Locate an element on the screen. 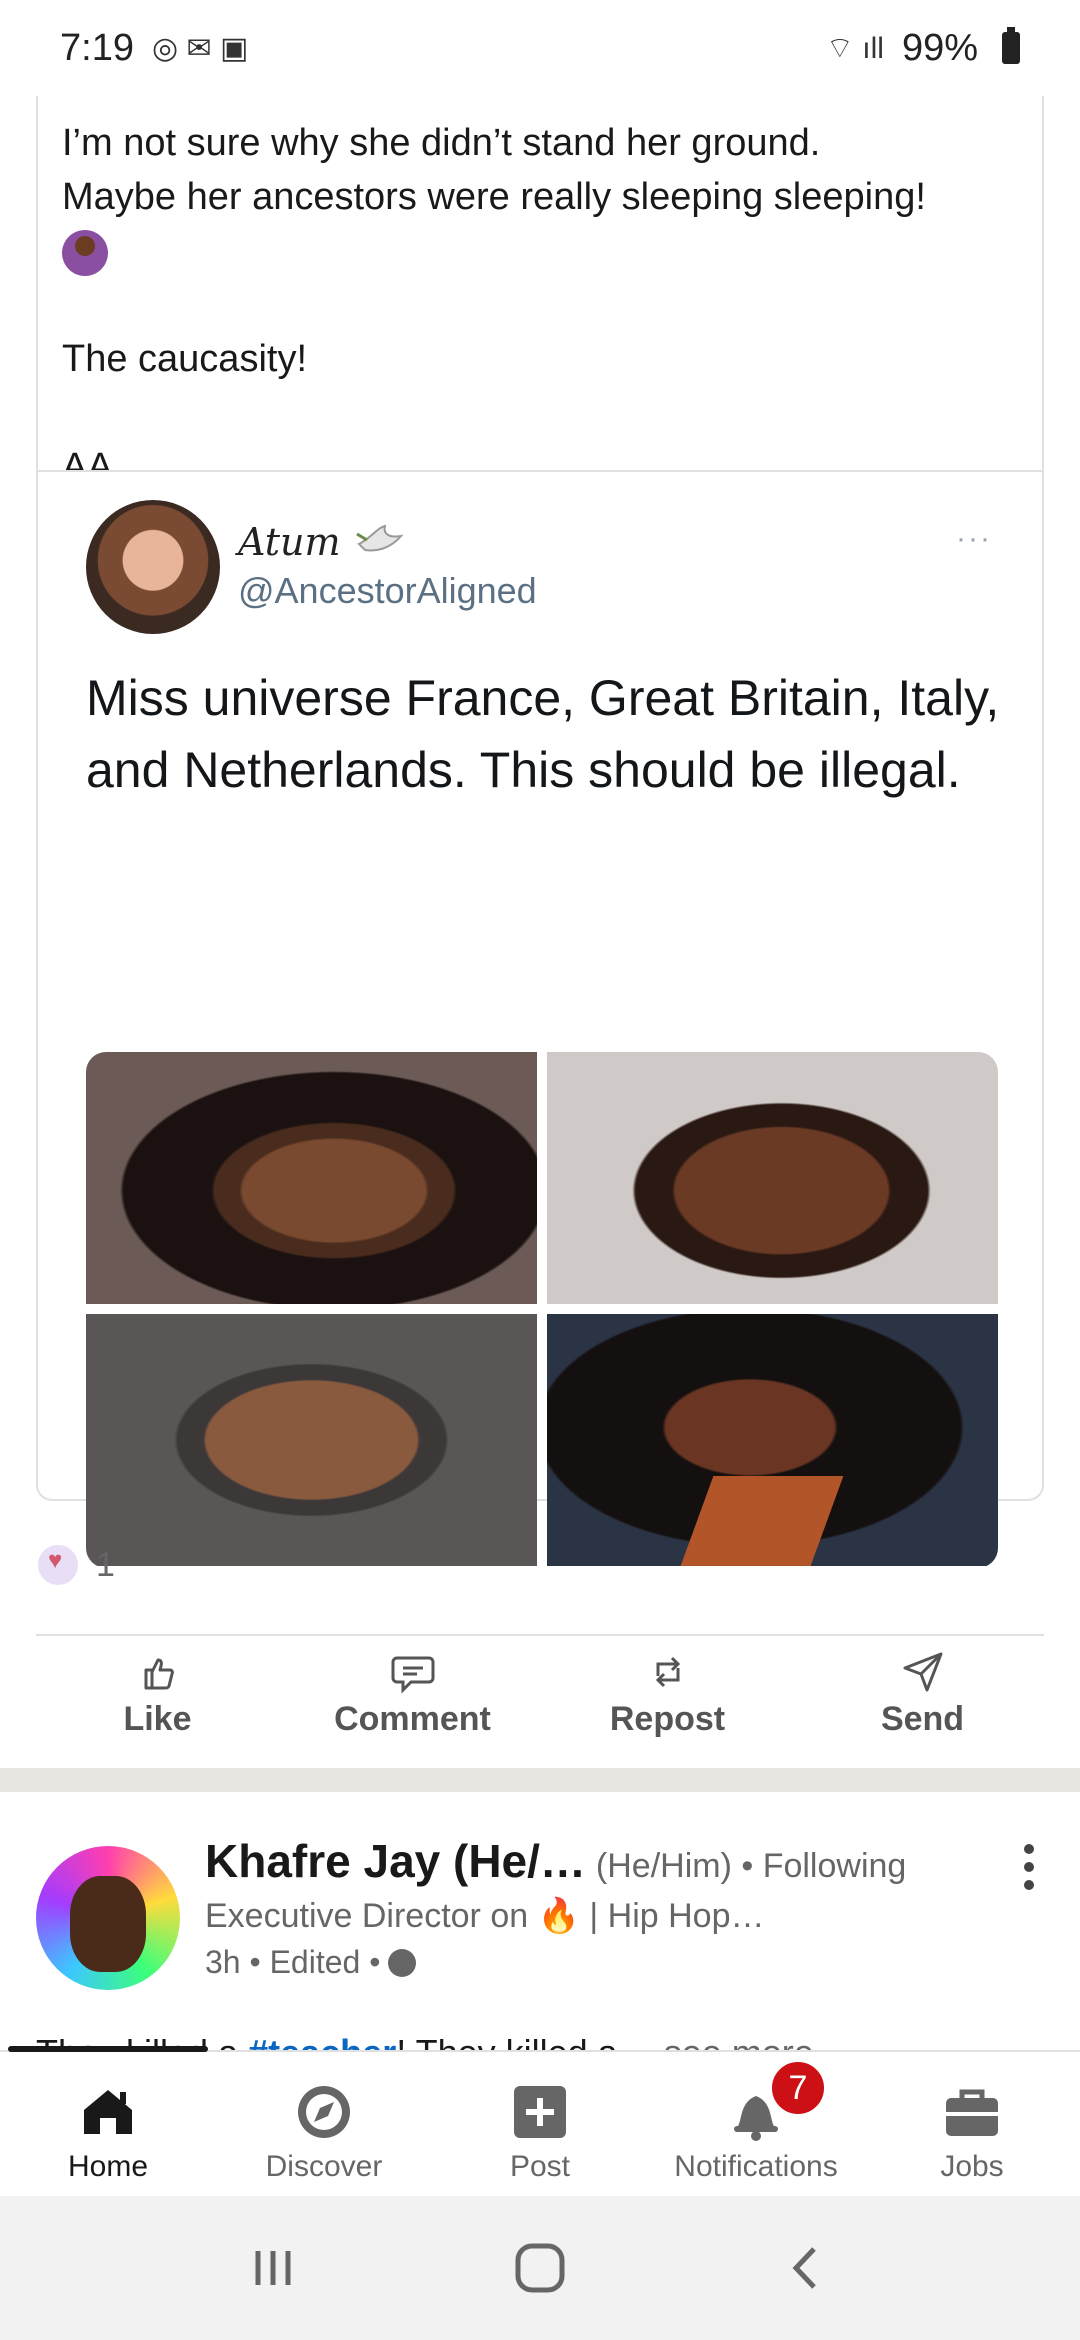 This screenshot has height=2340, width=1080. nav-discover: Discover is located at coordinates (324, 2124).